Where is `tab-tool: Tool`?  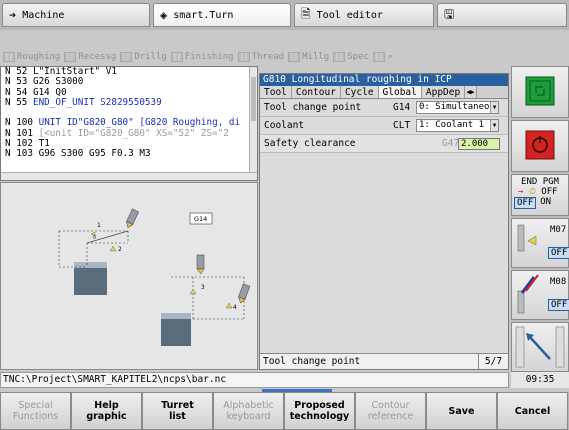 tab-tool: Tool is located at coordinates (276, 92).